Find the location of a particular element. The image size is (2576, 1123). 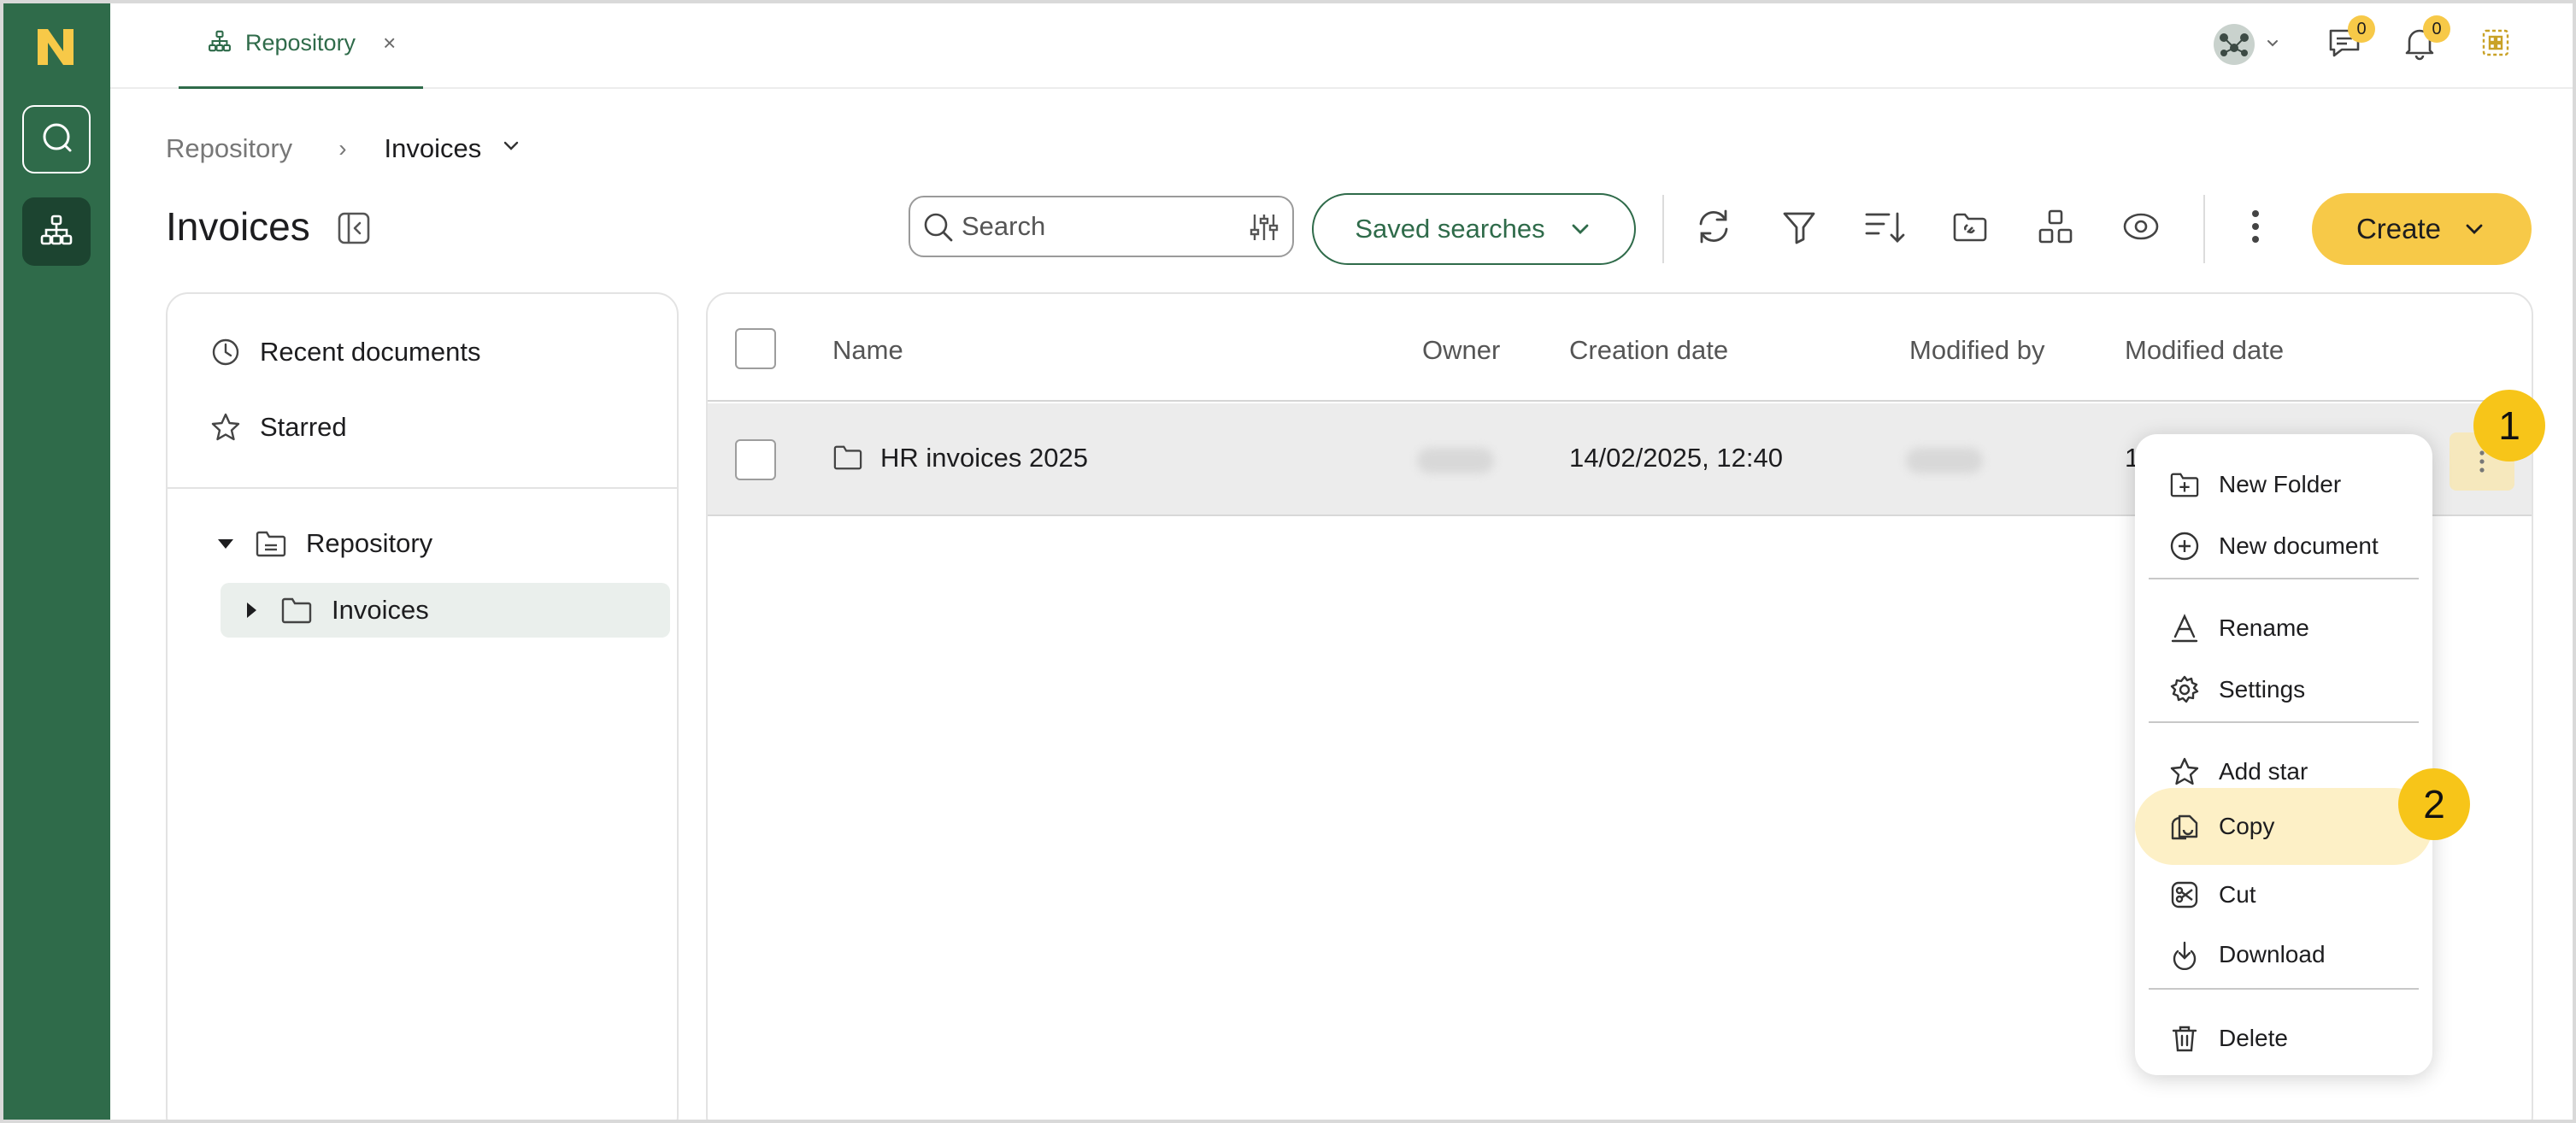

apps-grid-icon is located at coordinates (2496, 45).